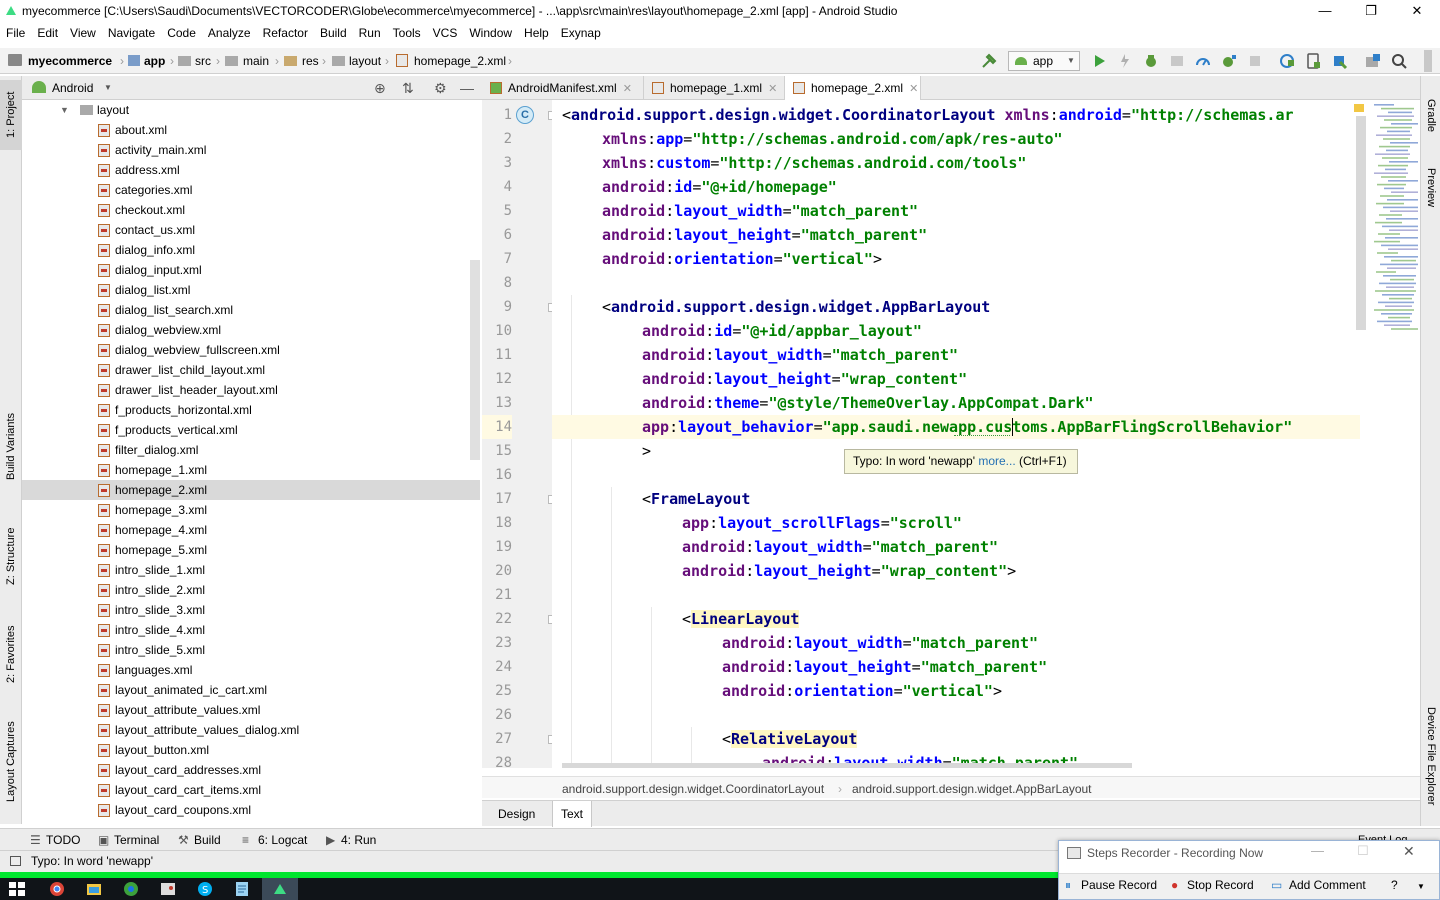  I want to click on editor-tab: homepage_2.xml ✕, so click(853, 88).